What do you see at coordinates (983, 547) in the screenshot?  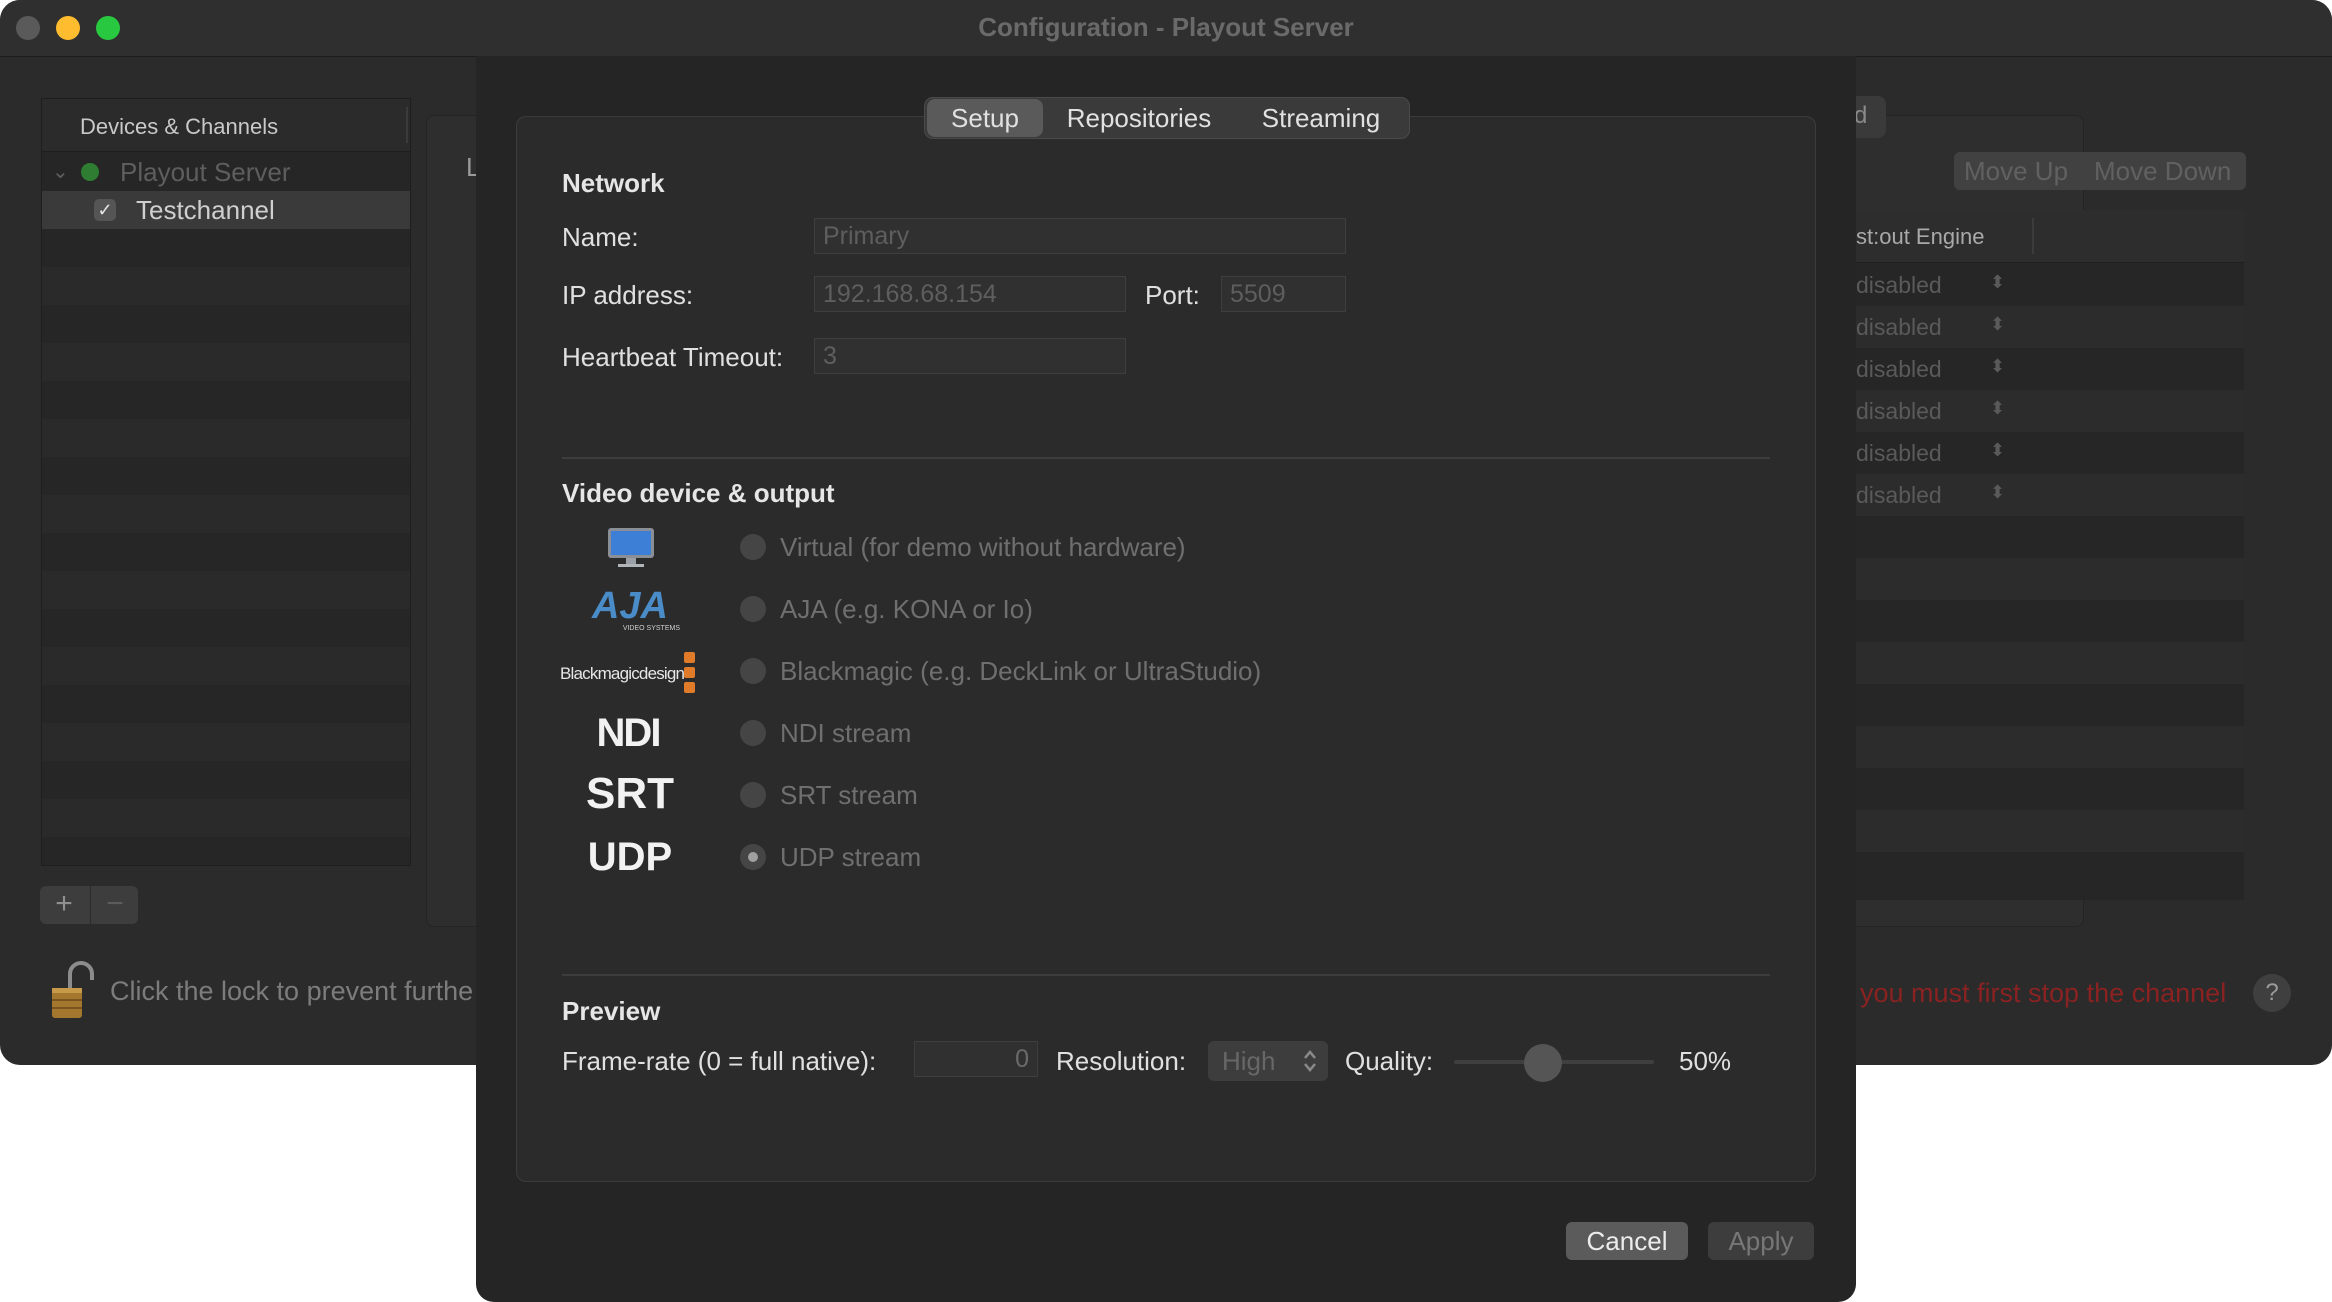 I see `radio-label: Virtual (for demo without hardware)` at bounding box center [983, 547].